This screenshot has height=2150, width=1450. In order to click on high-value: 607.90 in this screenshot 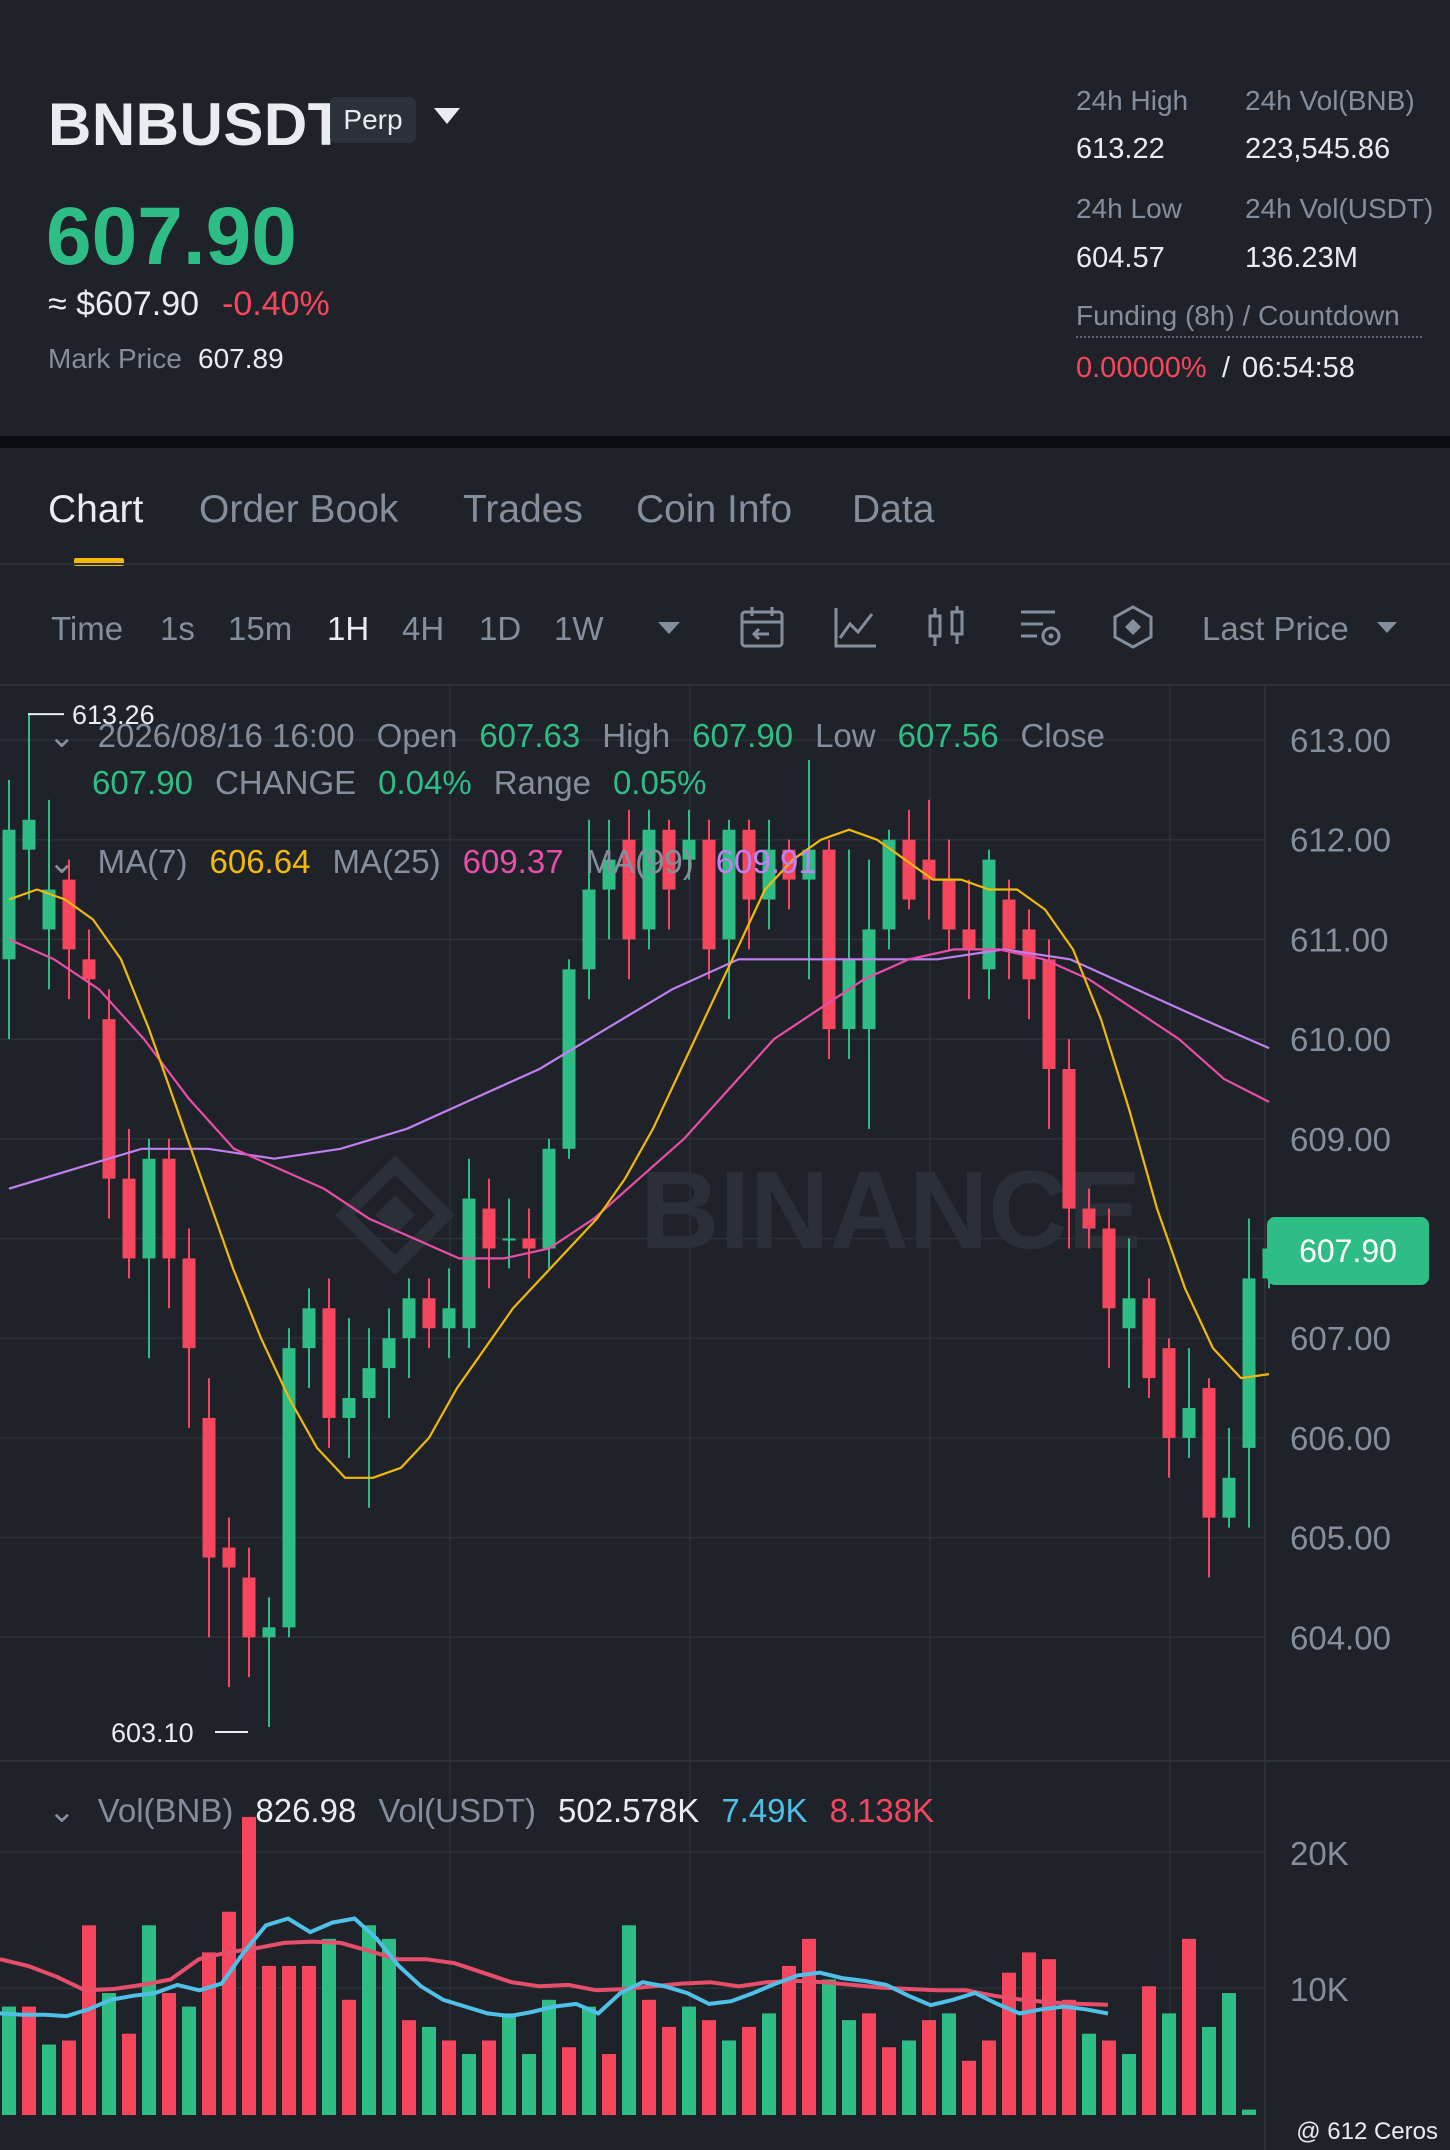, I will do `click(743, 735)`.